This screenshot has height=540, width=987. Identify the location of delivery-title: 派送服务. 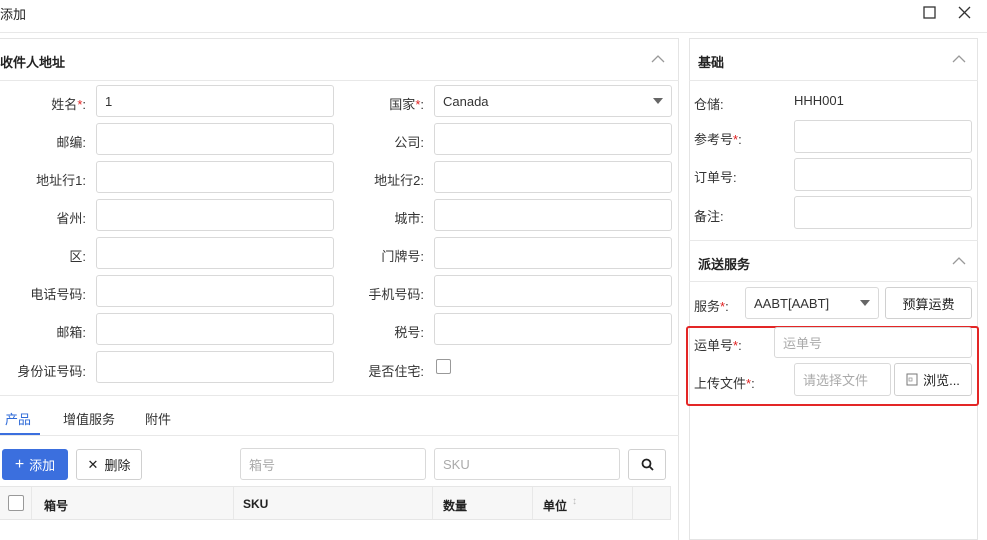
(724, 264).